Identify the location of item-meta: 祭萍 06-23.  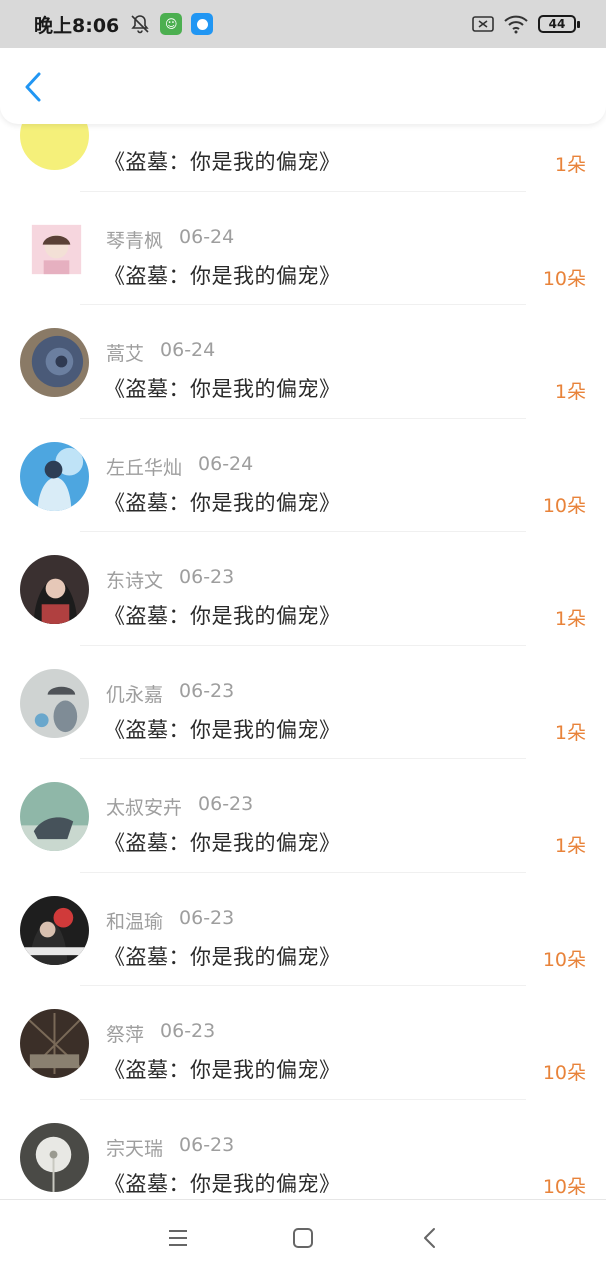
(160, 1033).